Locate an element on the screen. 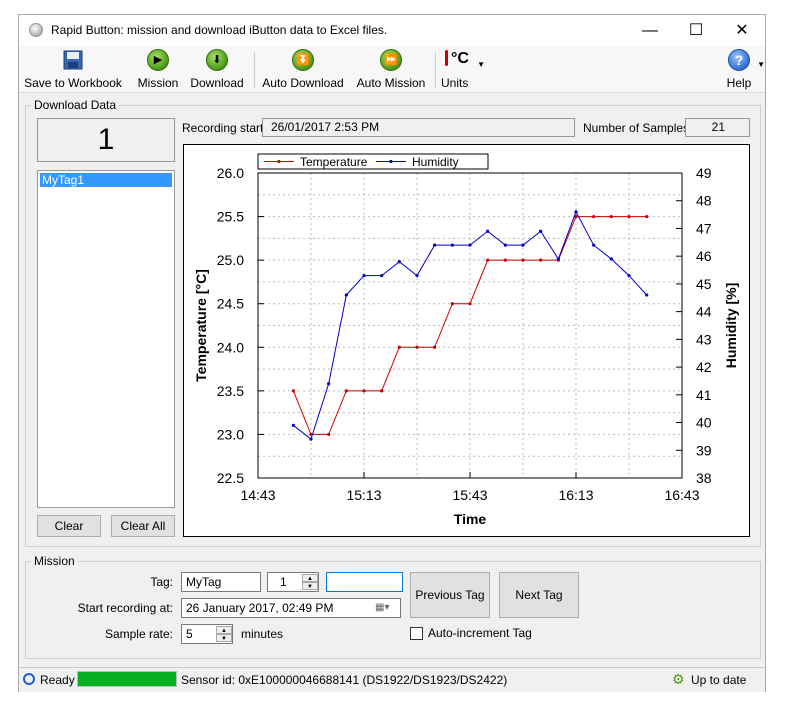 The width and height of the screenshot is (790, 710). y2-tick-label: 47 is located at coordinates (704, 228).